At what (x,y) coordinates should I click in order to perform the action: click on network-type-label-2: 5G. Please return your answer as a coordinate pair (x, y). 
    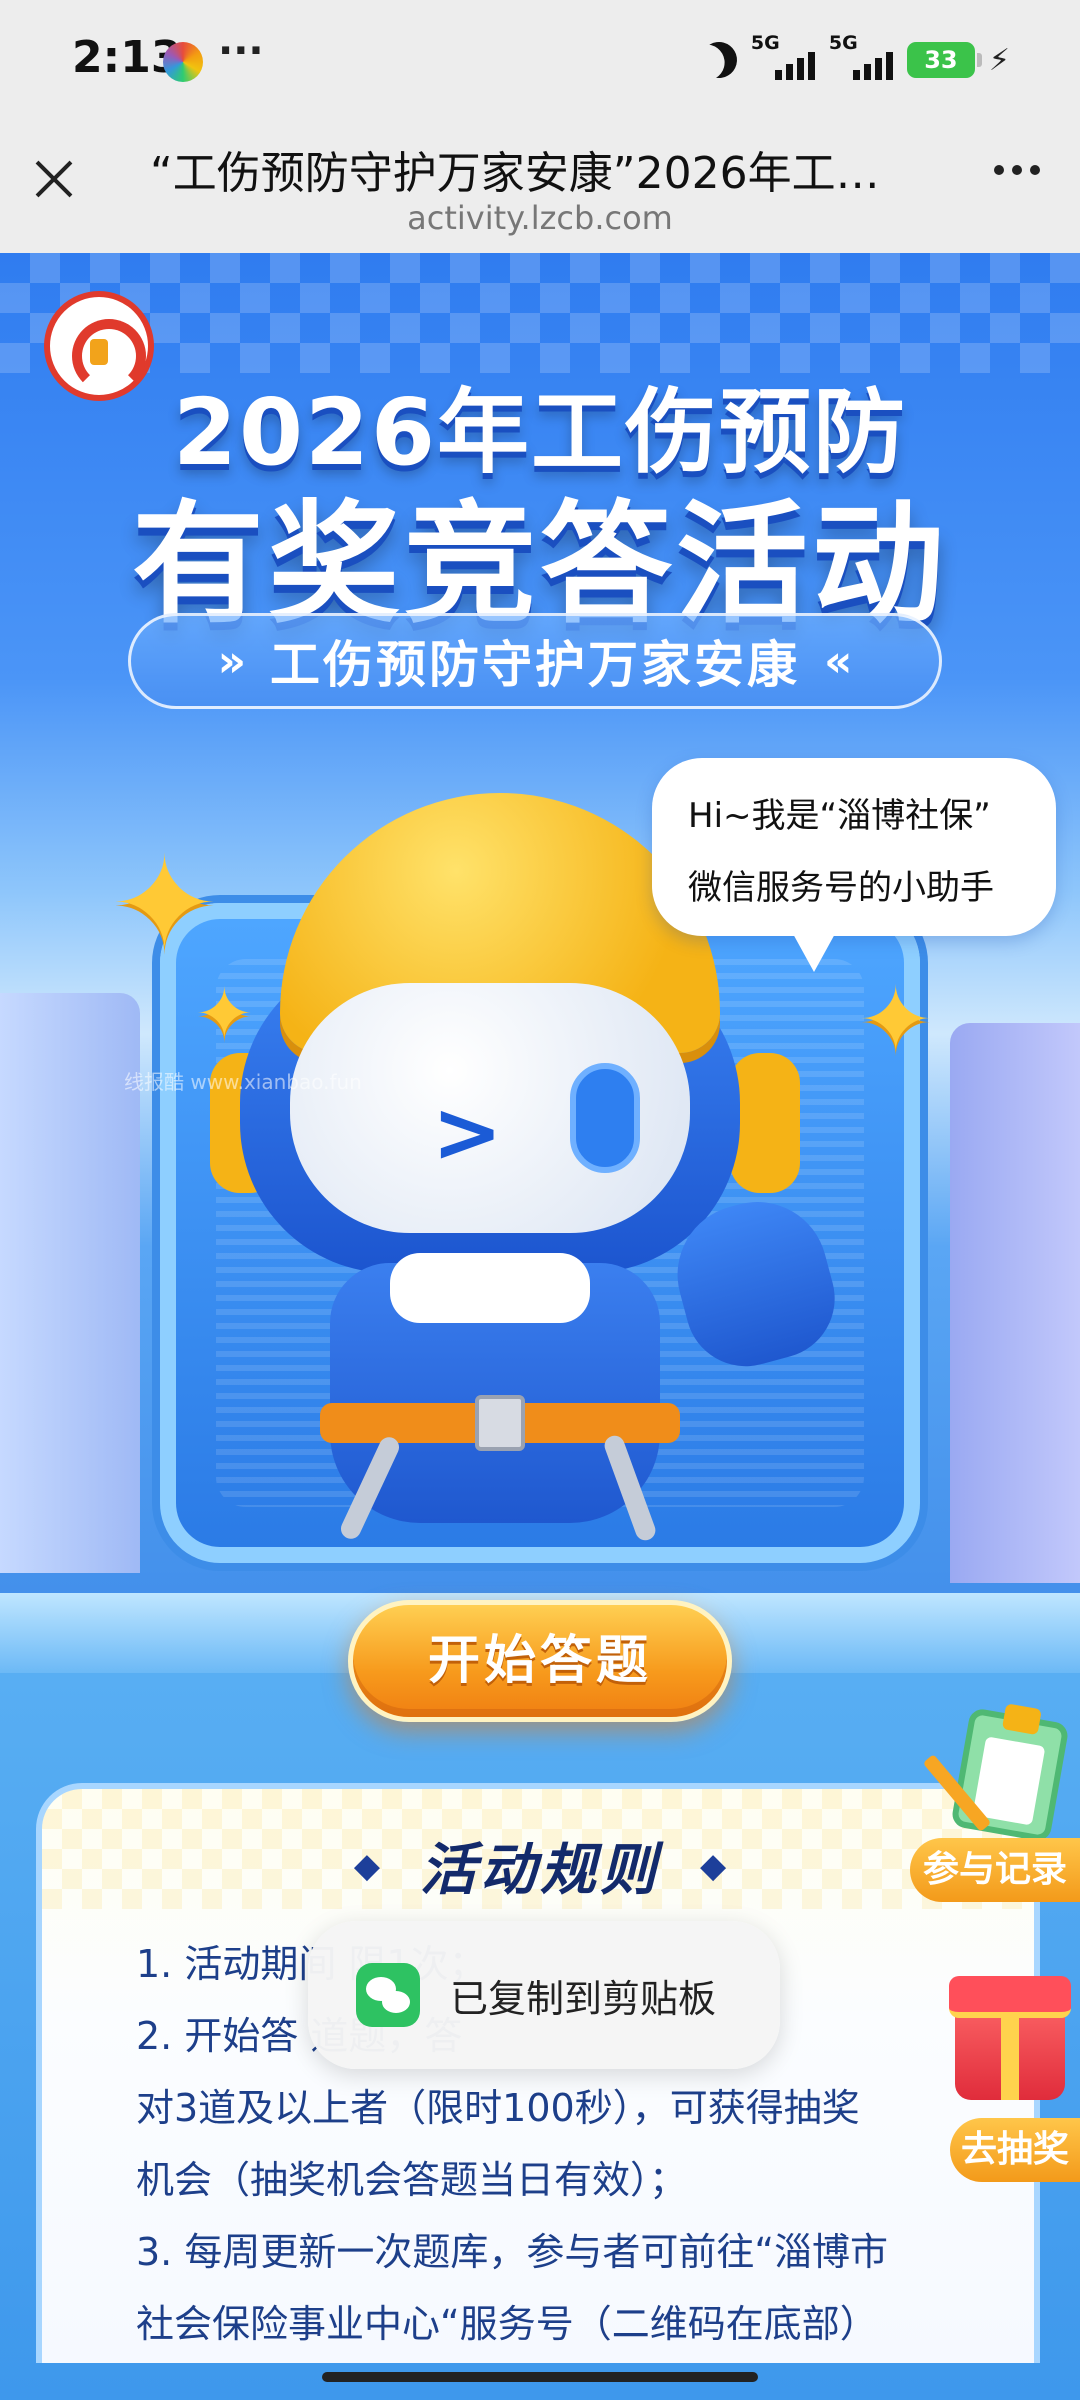
    Looking at the image, I should click on (843, 43).